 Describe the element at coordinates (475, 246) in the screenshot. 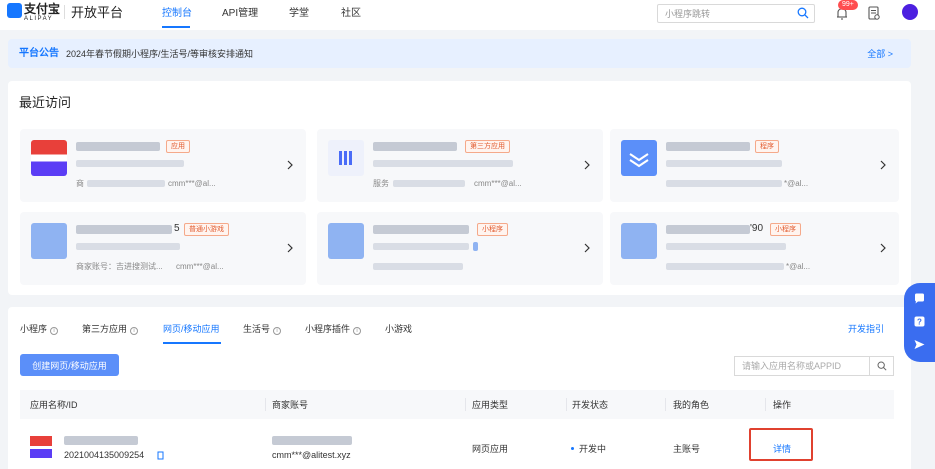

I see `copy-mark` at that location.